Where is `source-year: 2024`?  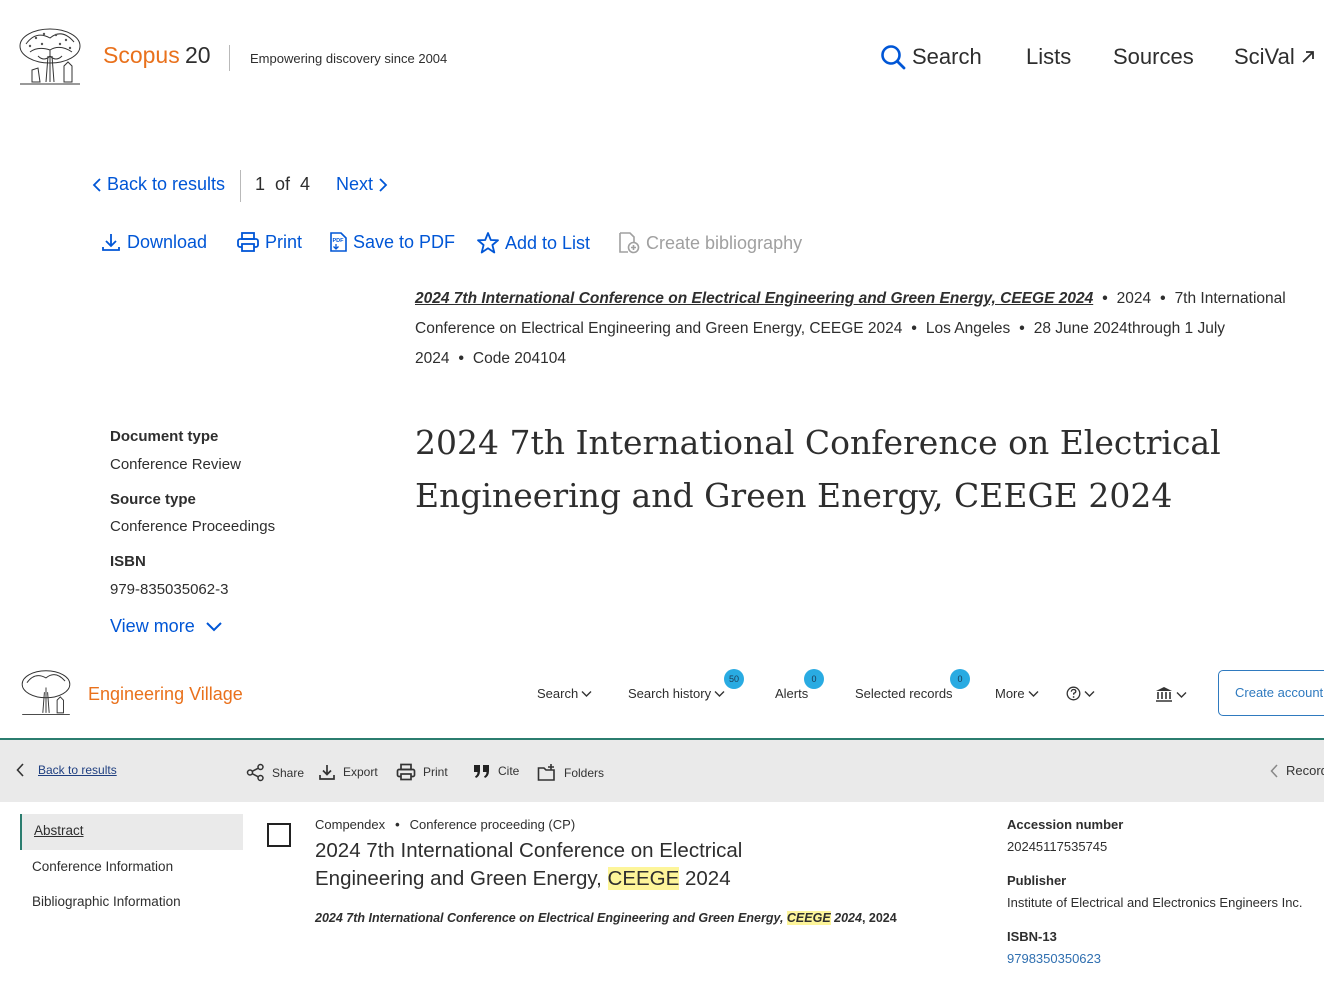 source-year: 2024 is located at coordinates (1134, 298).